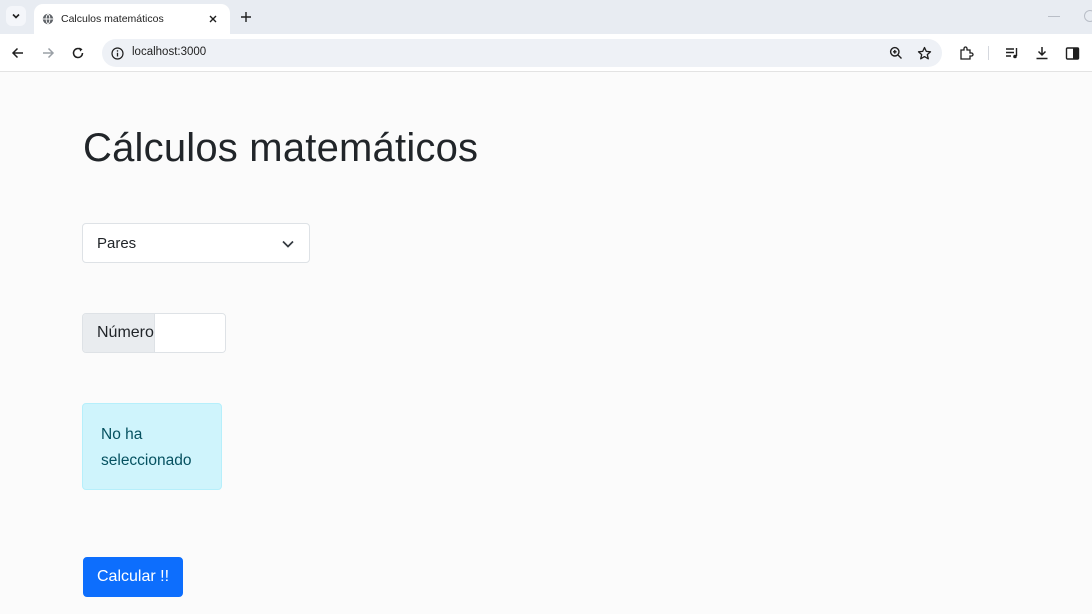  I want to click on toolbar-divider, so click(988, 53).